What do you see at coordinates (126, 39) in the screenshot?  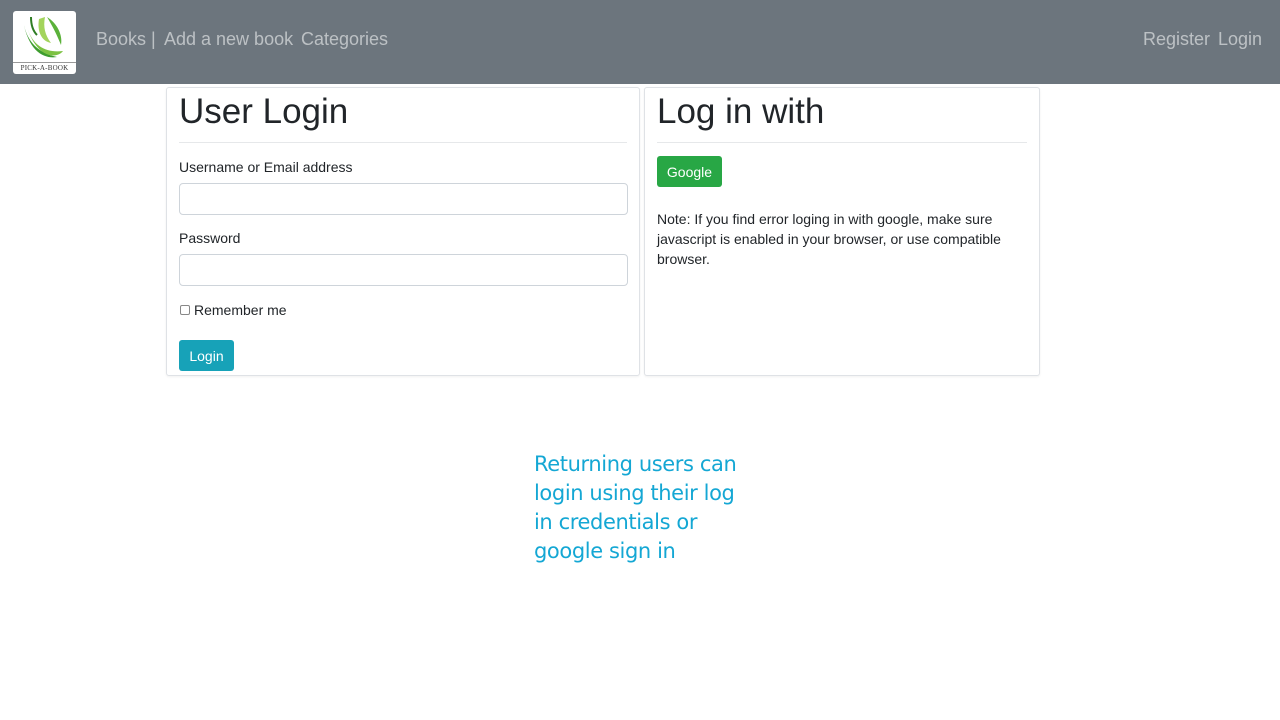 I see `nav-books-link: Books |` at bounding box center [126, 39].